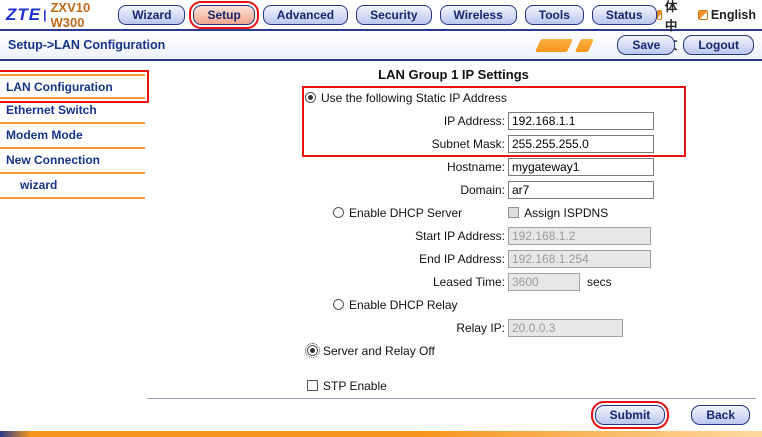 This screenshot has height=437, width=762. I want to click on stp-enable-checkbox, so click(312, 385).